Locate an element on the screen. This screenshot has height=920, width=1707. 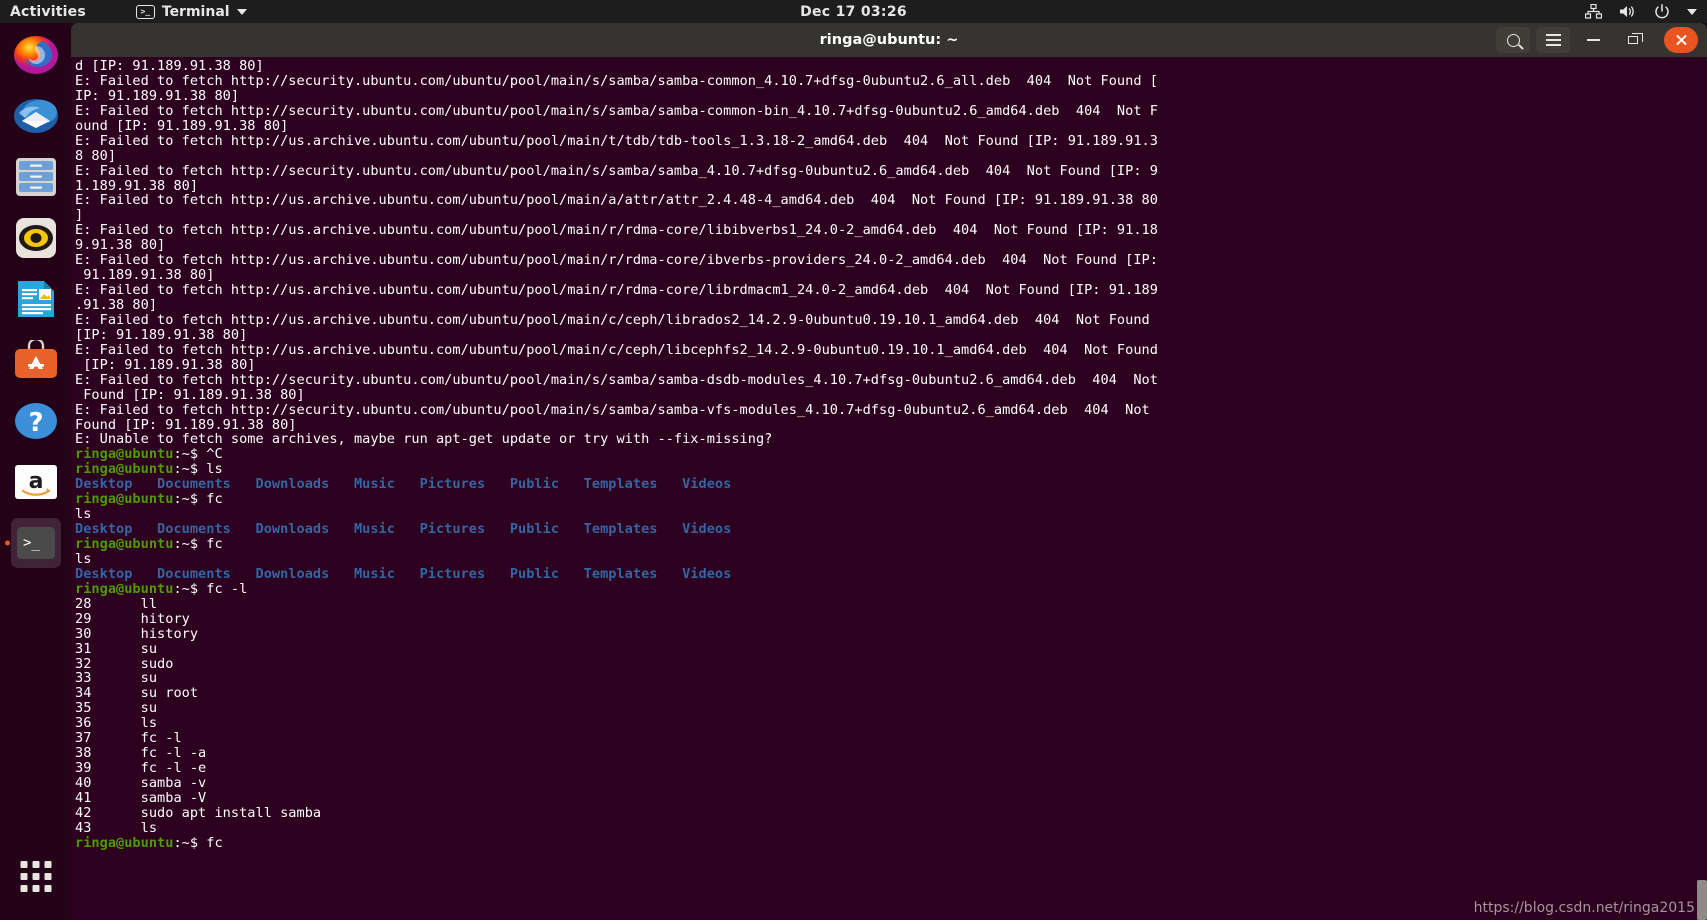
window-controls is located at coordinates (1597, 40).